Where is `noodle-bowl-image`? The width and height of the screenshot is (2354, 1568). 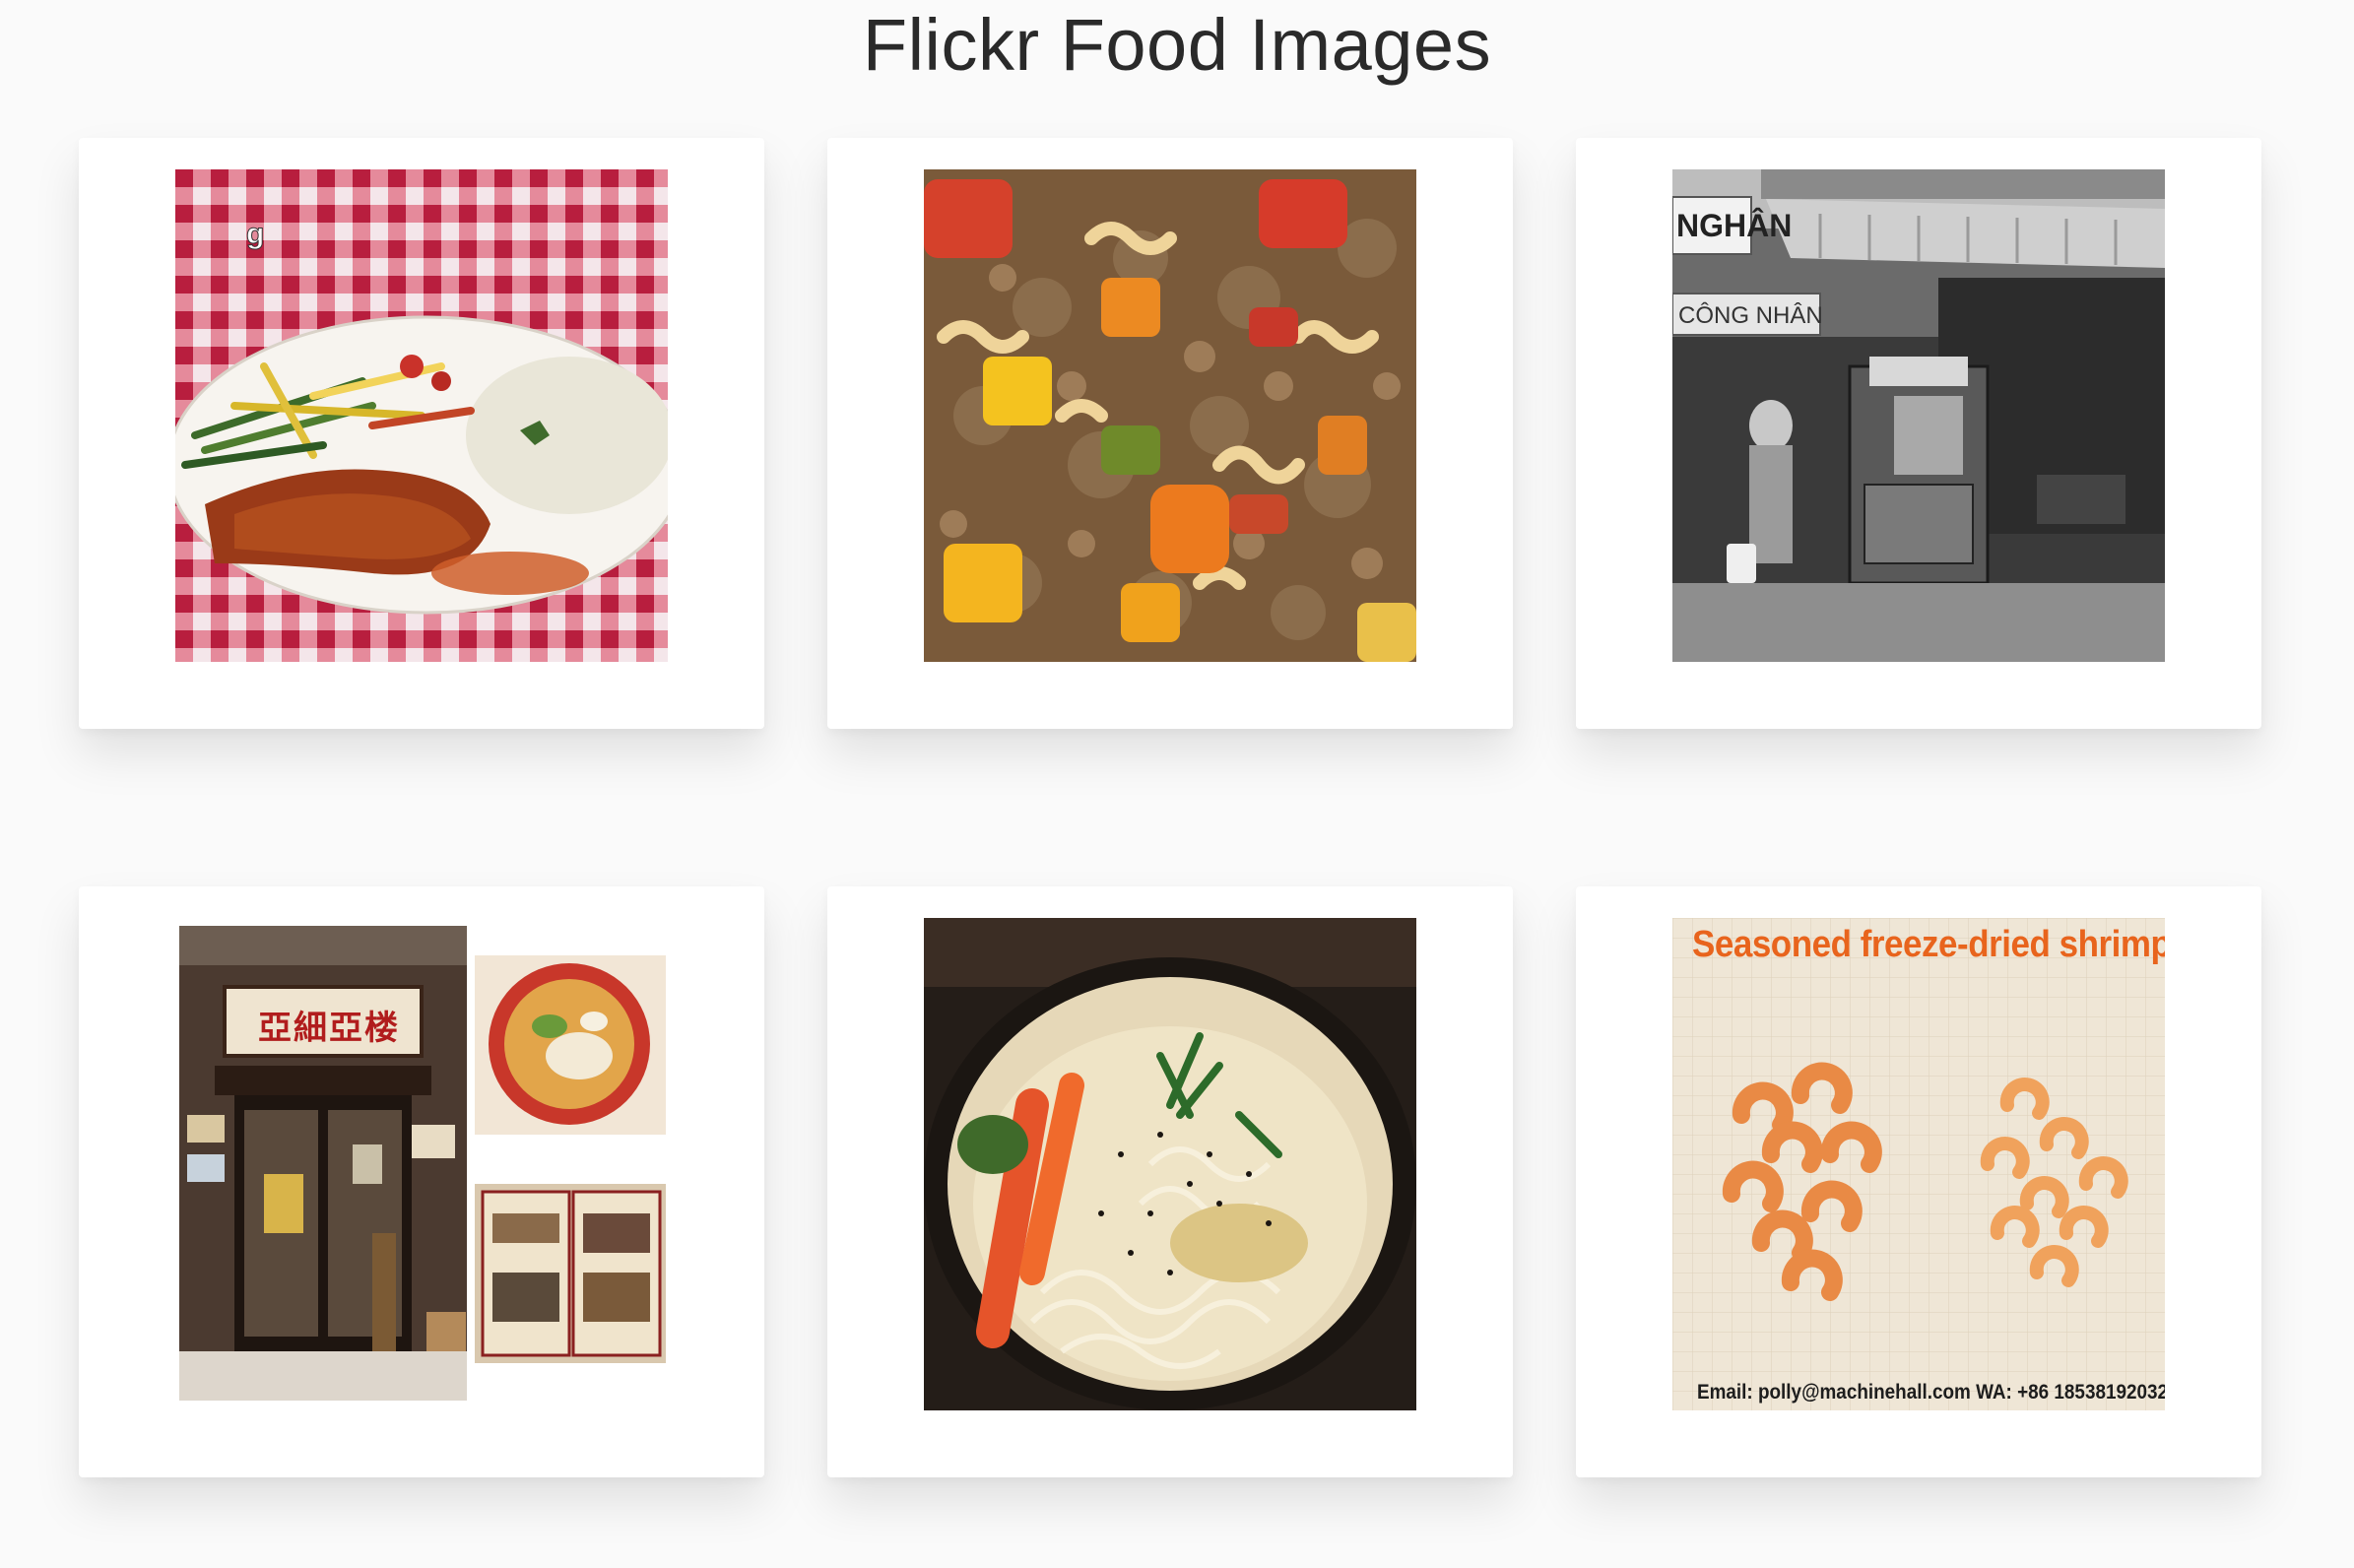 noodle-bowl-image is located at coordinates (1170, 1164).